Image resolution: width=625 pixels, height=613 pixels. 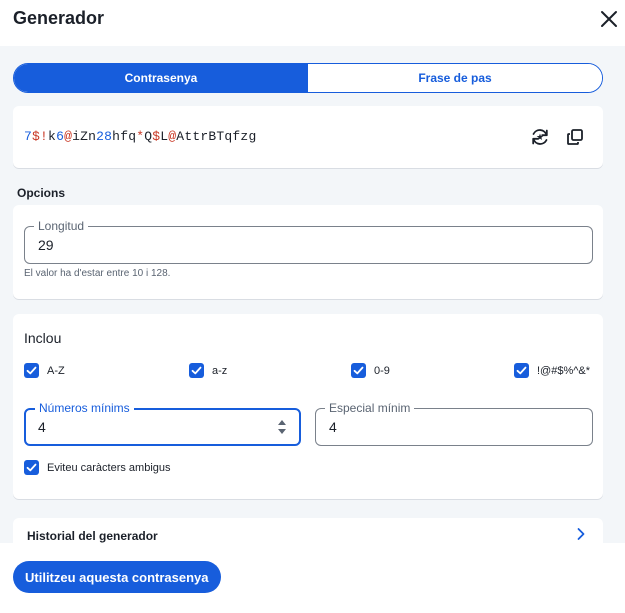 What do you see at coordinates (46, 245) in the screenshot?
I see `length-value: 29` at bounding box center [46, 245].